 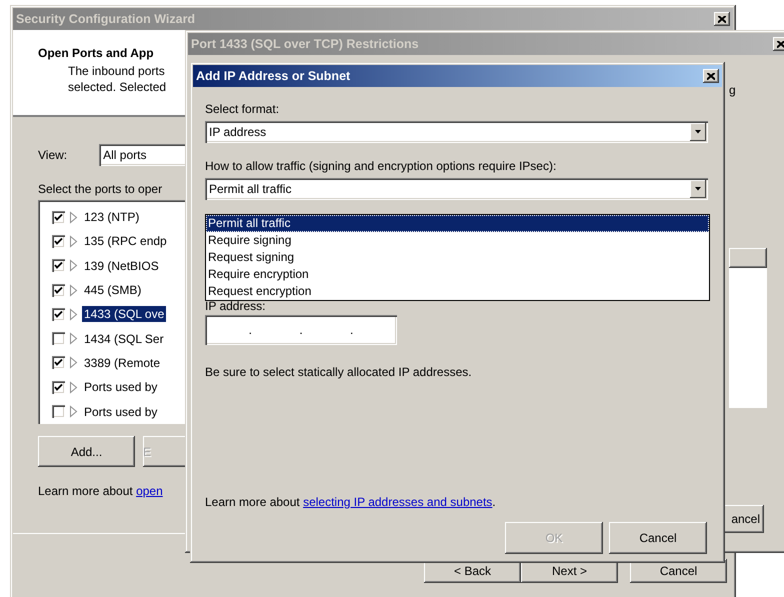 I want to click on dropdown-option: Permit all traffic, so click(x=457, y=223).